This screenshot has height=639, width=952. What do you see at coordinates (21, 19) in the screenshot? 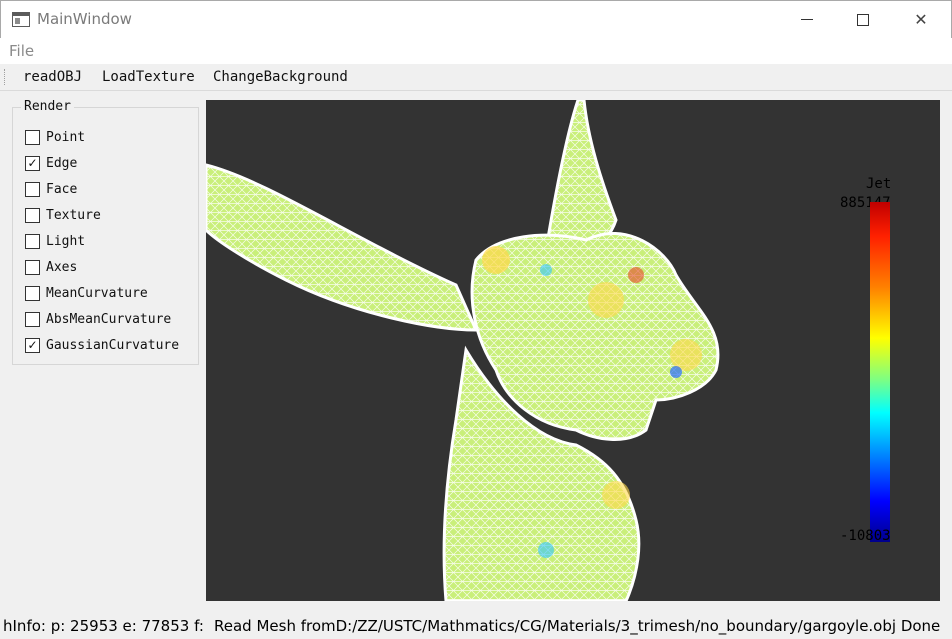
I see `app-window-icon` at bounding box center [21, 19].